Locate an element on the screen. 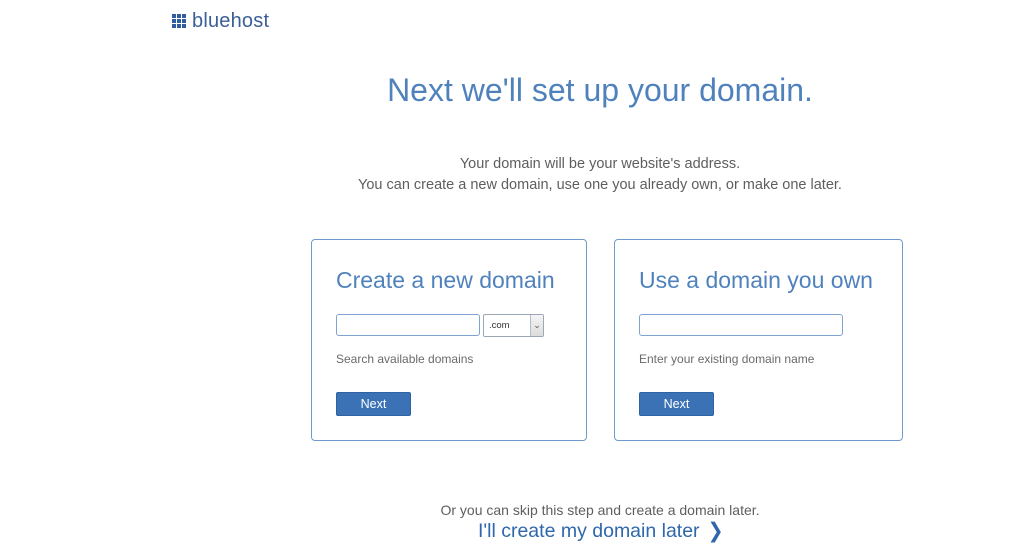 This screenshot has height=547, width=1024. existing-domain-input is located at coordinates (741, 325).